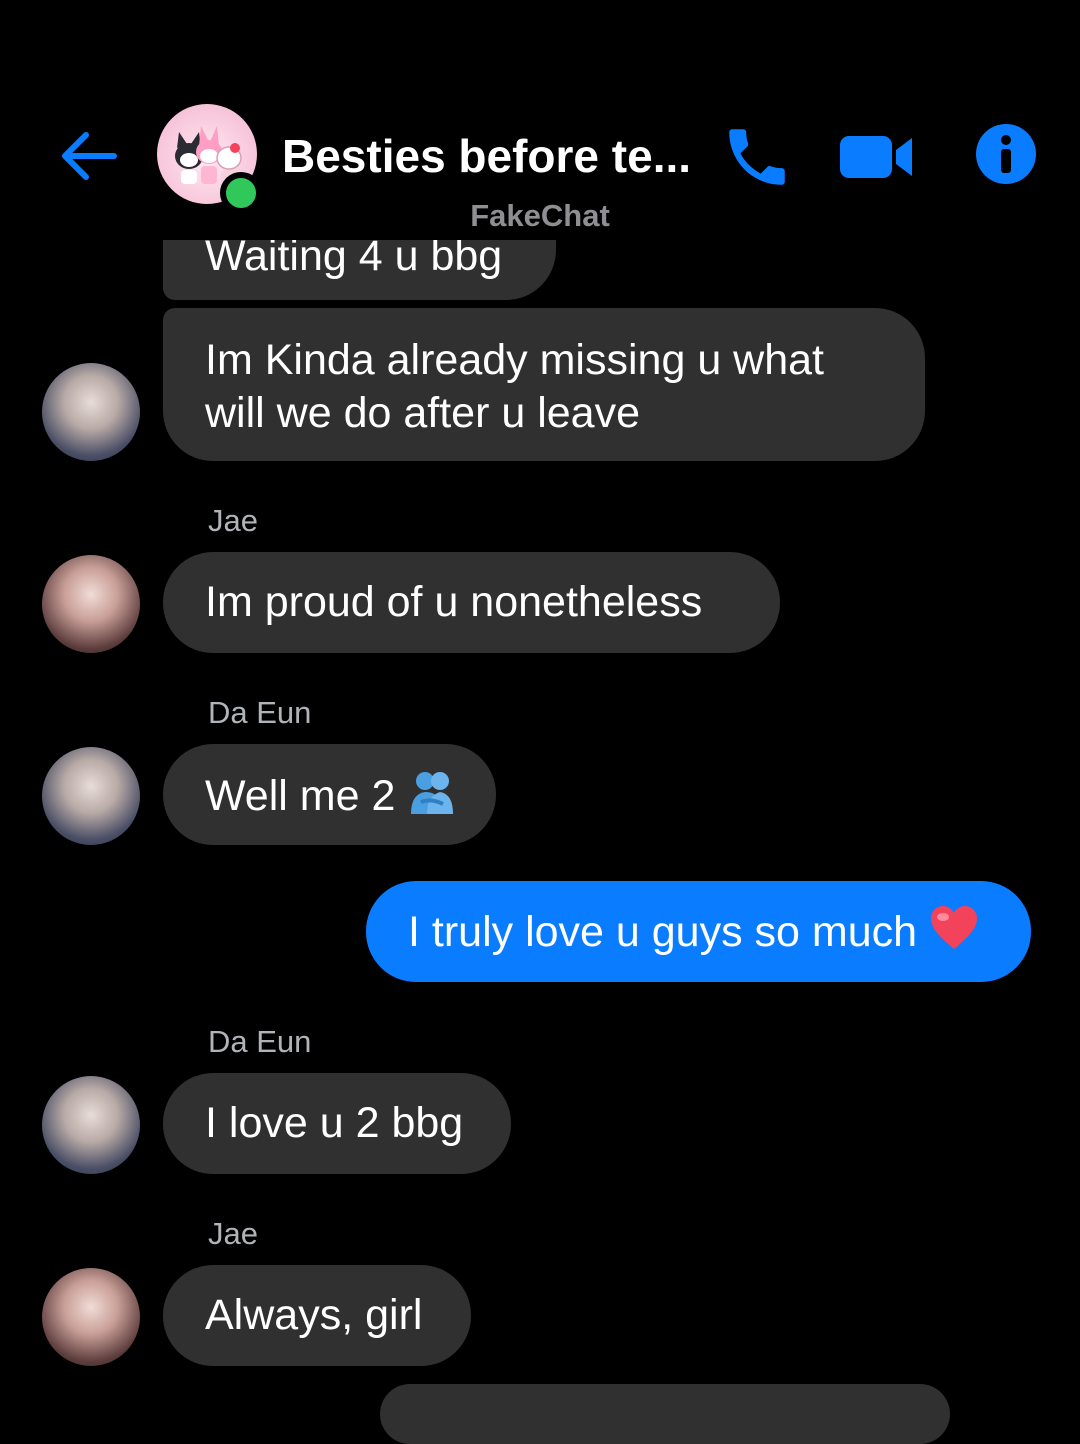 The image size is (1080, 1444). What do you see at coordinates (314, 1315) in the screenshot?
I see `message-text: Always, girl` at bounding box center [314, 1315].